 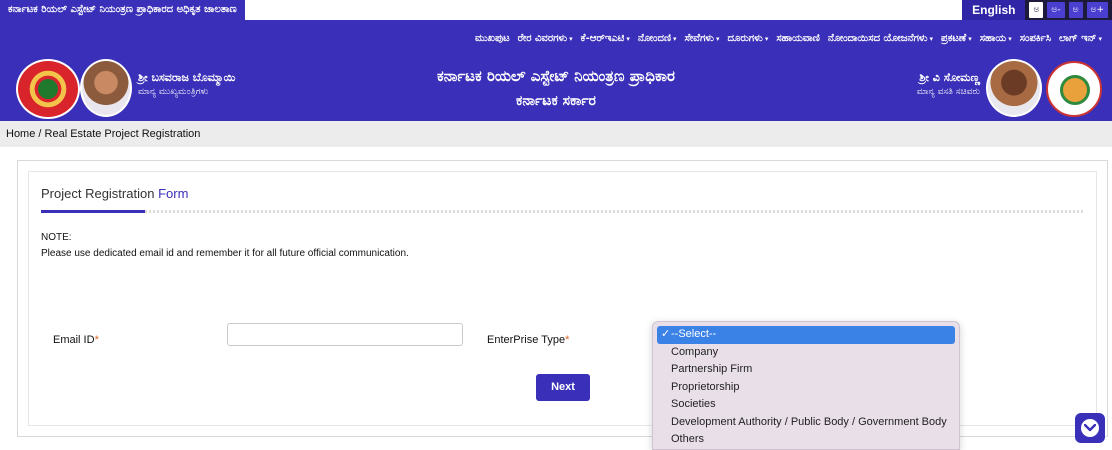 I want to click on dropdown-option-label: Company, so click(x=695, y=351).